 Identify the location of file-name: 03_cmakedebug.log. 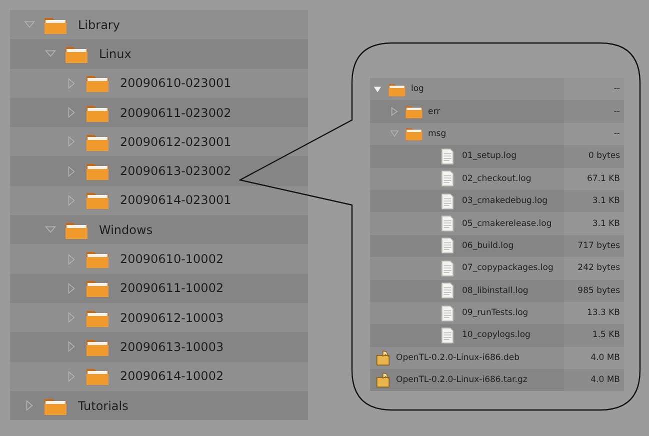
(505, 201).